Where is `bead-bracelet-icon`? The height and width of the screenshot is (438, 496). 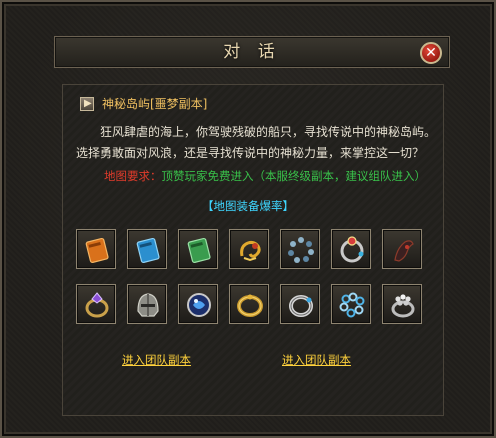
bead-bracelet-icon is located at coordinates (301, 250).